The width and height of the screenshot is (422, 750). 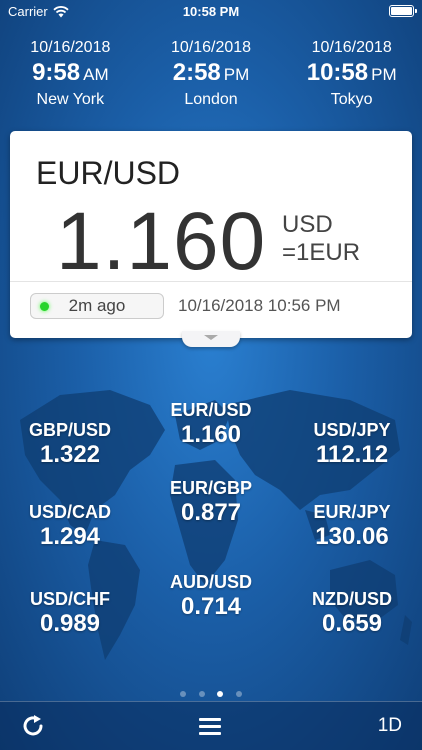 What do you see at coordinates (259, 305) in the screenshot?
I see `last-updated-timestamp: 10/16/2018 10:56 PM` at bounding box center [259, 305].